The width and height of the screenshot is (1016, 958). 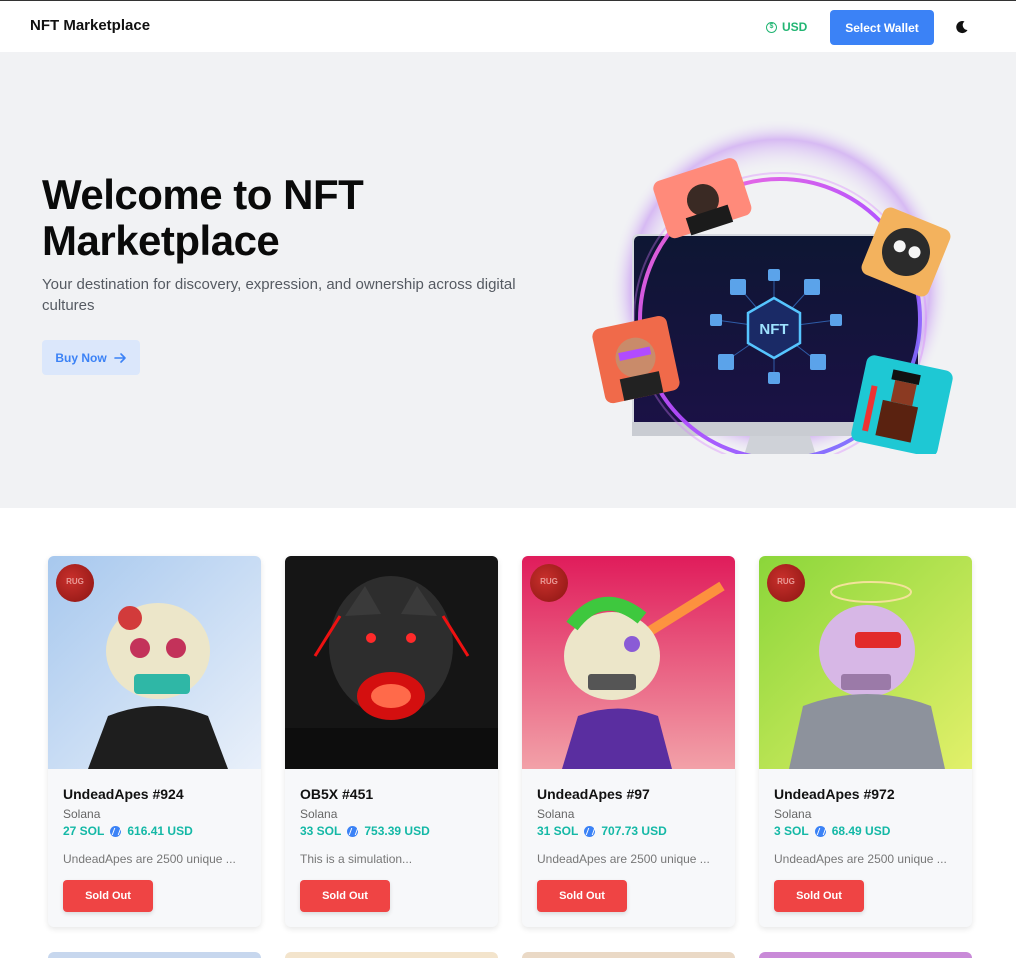 What do you see at coordinates (772, 286) in the screenshot?
I see `hero-nft-monitor-illustration: NFT` at bounding box center [772, 286].